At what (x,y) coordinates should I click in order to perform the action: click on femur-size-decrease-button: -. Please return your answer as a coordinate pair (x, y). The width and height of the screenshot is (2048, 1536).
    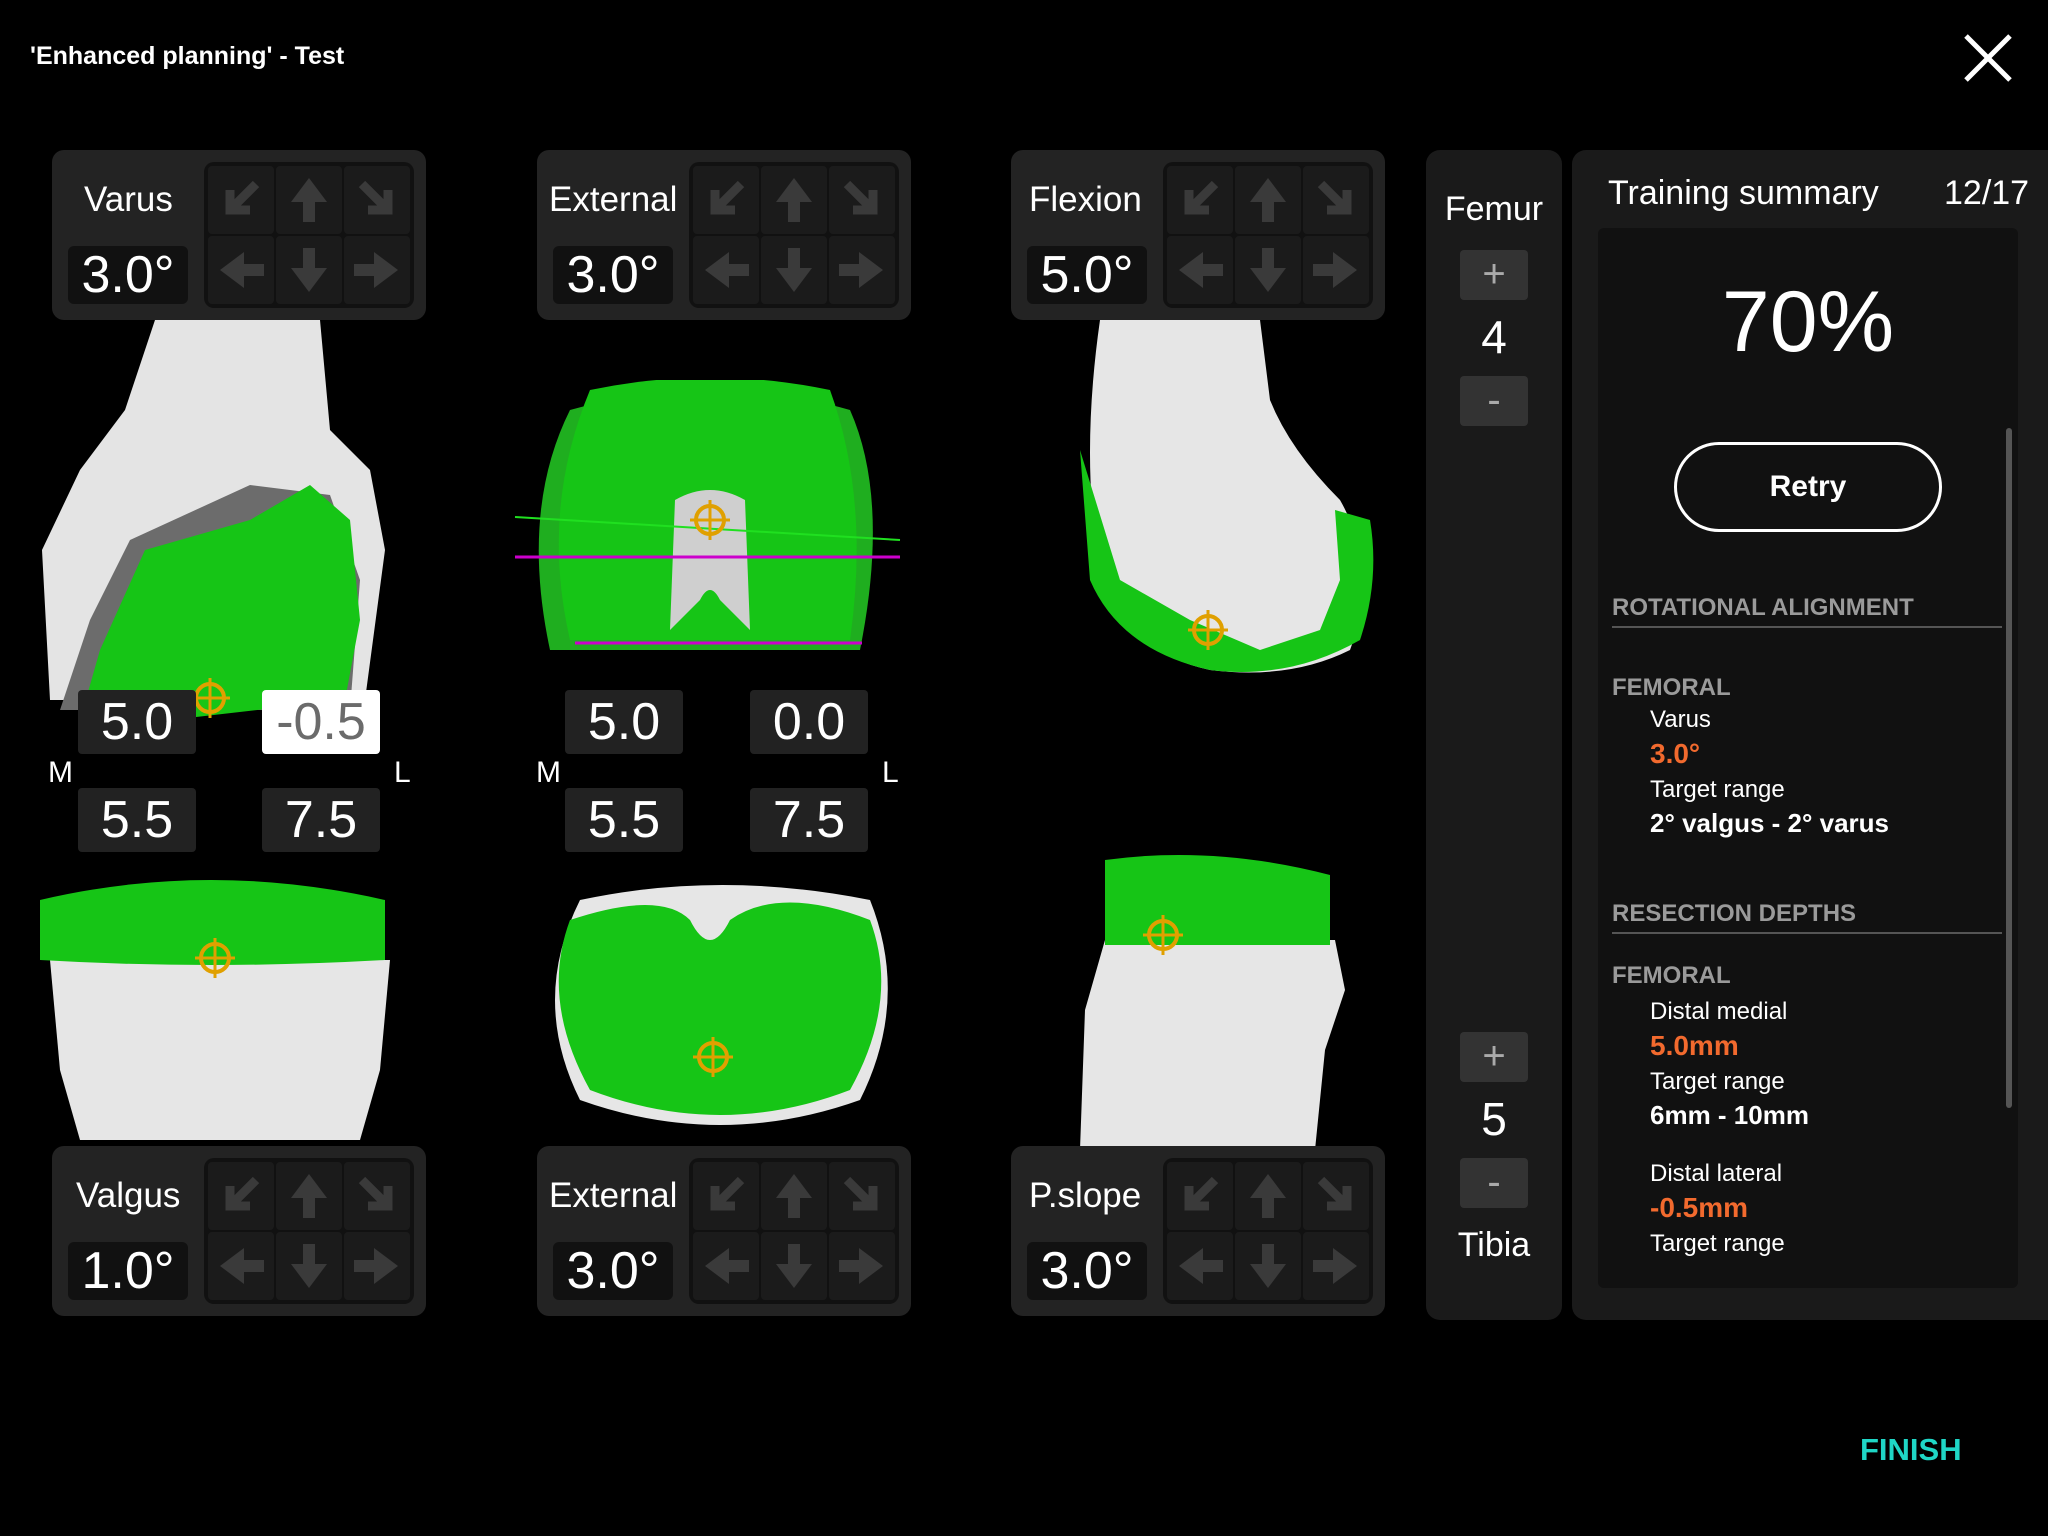
    Looking at the image, I should click on (1494, 401).